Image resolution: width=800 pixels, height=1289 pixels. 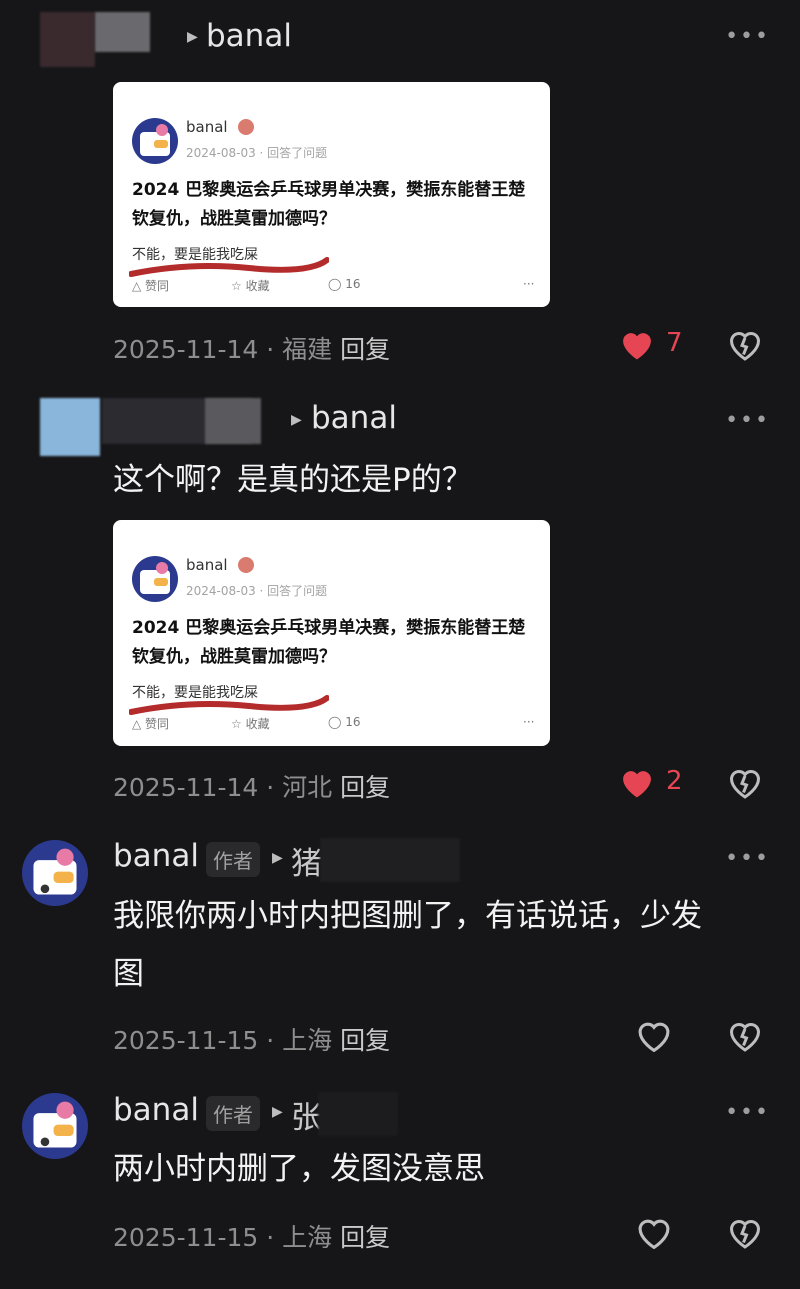 I want to click on comment-location: 福建, so click(x=307, y=349).